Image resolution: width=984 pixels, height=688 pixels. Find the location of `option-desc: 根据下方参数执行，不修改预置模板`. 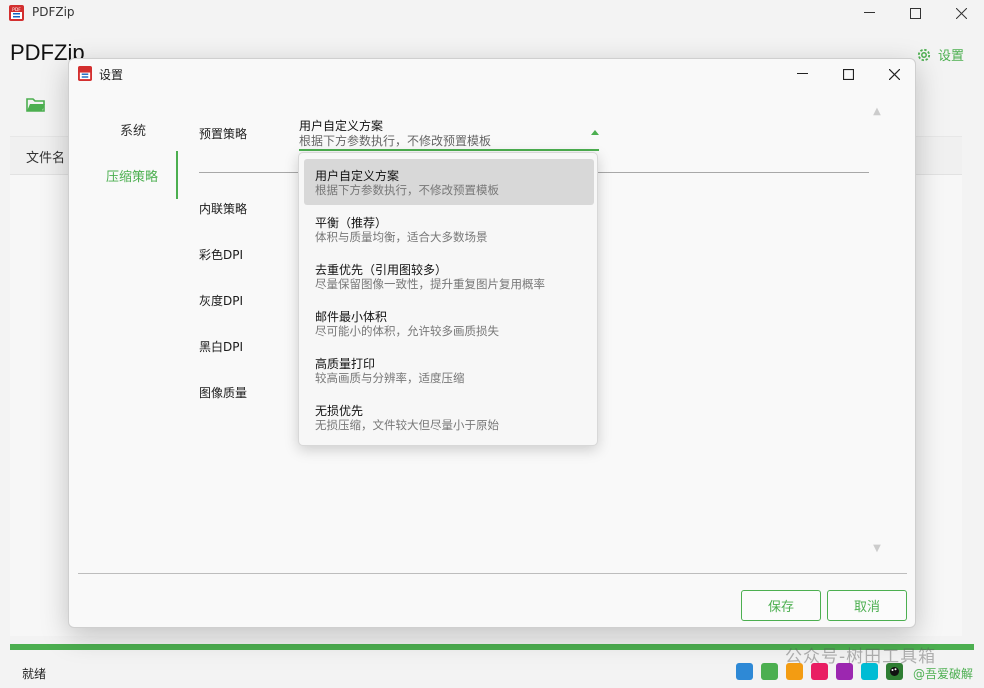

option-desc: 根据下方参数执行，不修改预置模板 is located at coordinates (407, 190).